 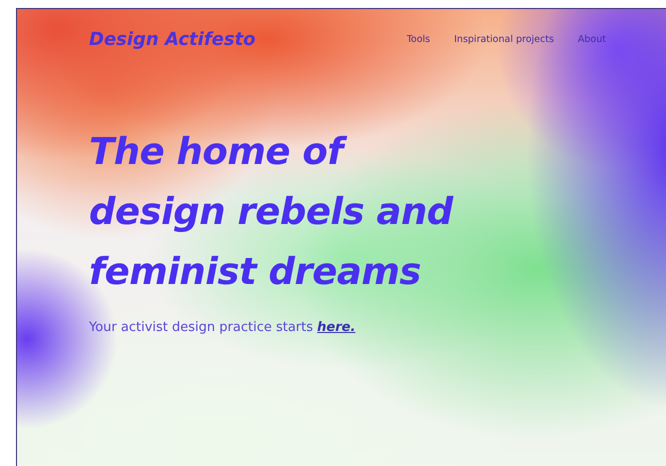 I want to click on nav-link: Tools, so click(x=418, y=39).